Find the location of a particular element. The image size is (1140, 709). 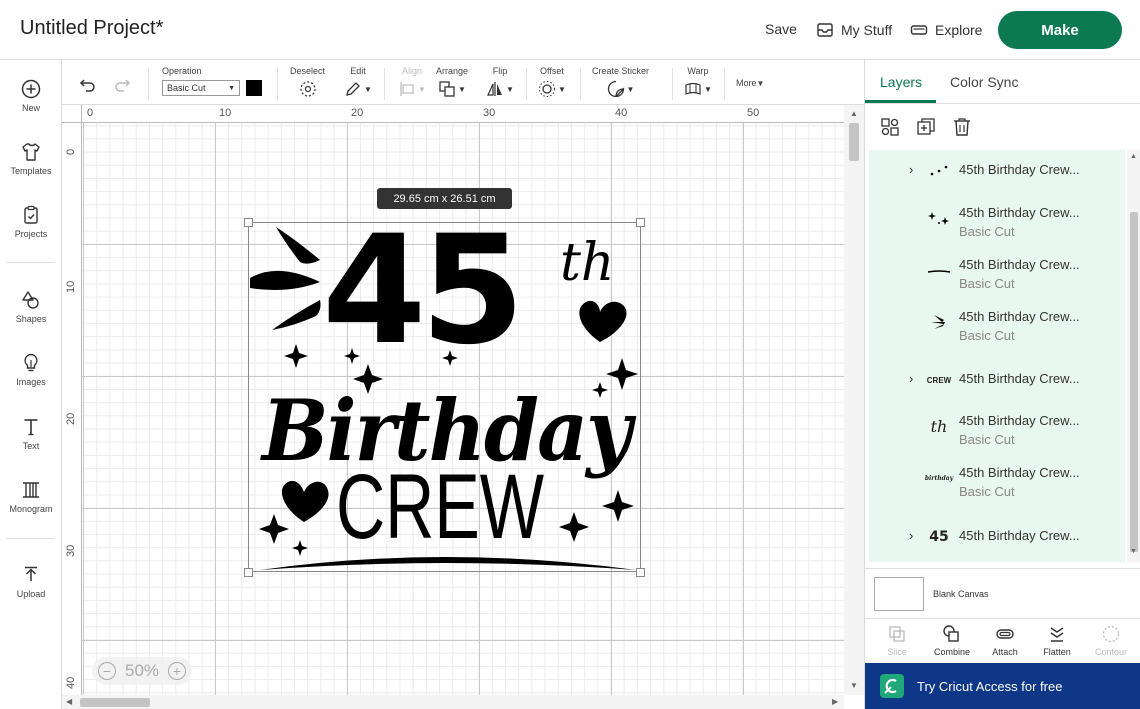

my-stuff-link: My Stuff is located at coordinates (854, 30).